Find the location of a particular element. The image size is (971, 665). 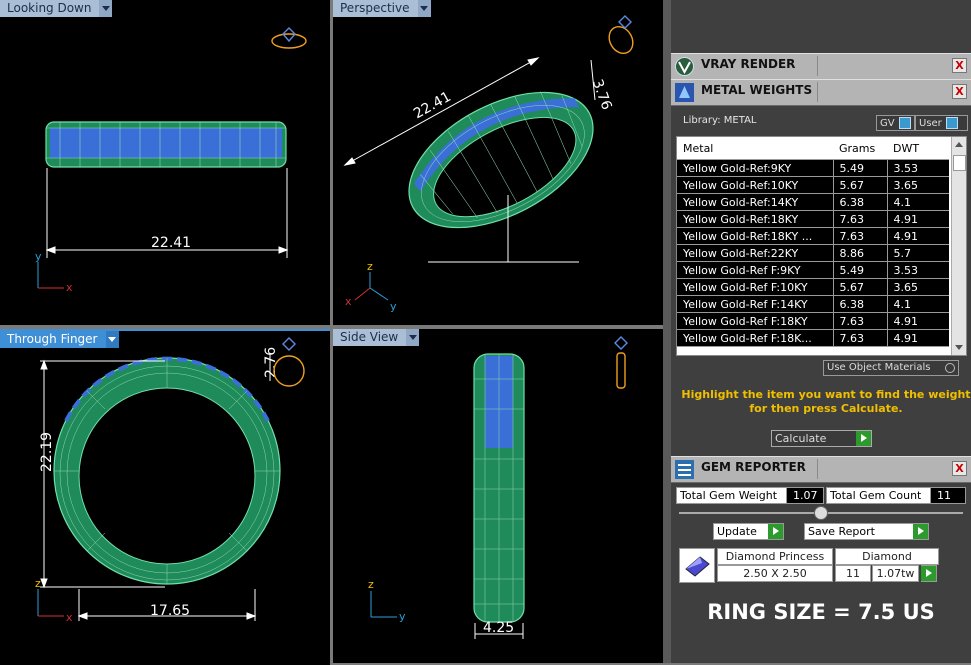

save-report-label: Save Report is located at coordinates (841, 531).